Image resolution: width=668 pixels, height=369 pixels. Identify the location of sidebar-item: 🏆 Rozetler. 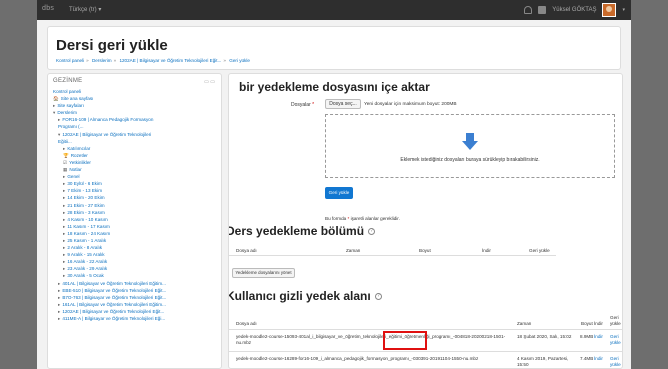
(137, 155).